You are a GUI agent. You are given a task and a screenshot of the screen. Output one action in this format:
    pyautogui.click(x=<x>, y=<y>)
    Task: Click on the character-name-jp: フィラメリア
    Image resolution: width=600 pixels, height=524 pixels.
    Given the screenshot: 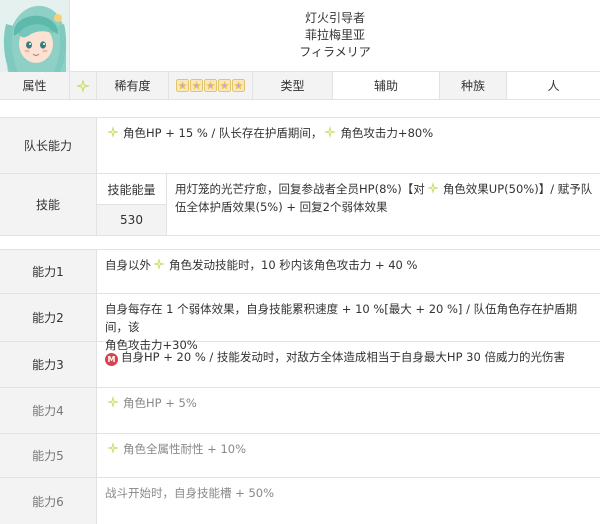 What is the action you would take?
    pyautogui.click(x=335, y=52)
    